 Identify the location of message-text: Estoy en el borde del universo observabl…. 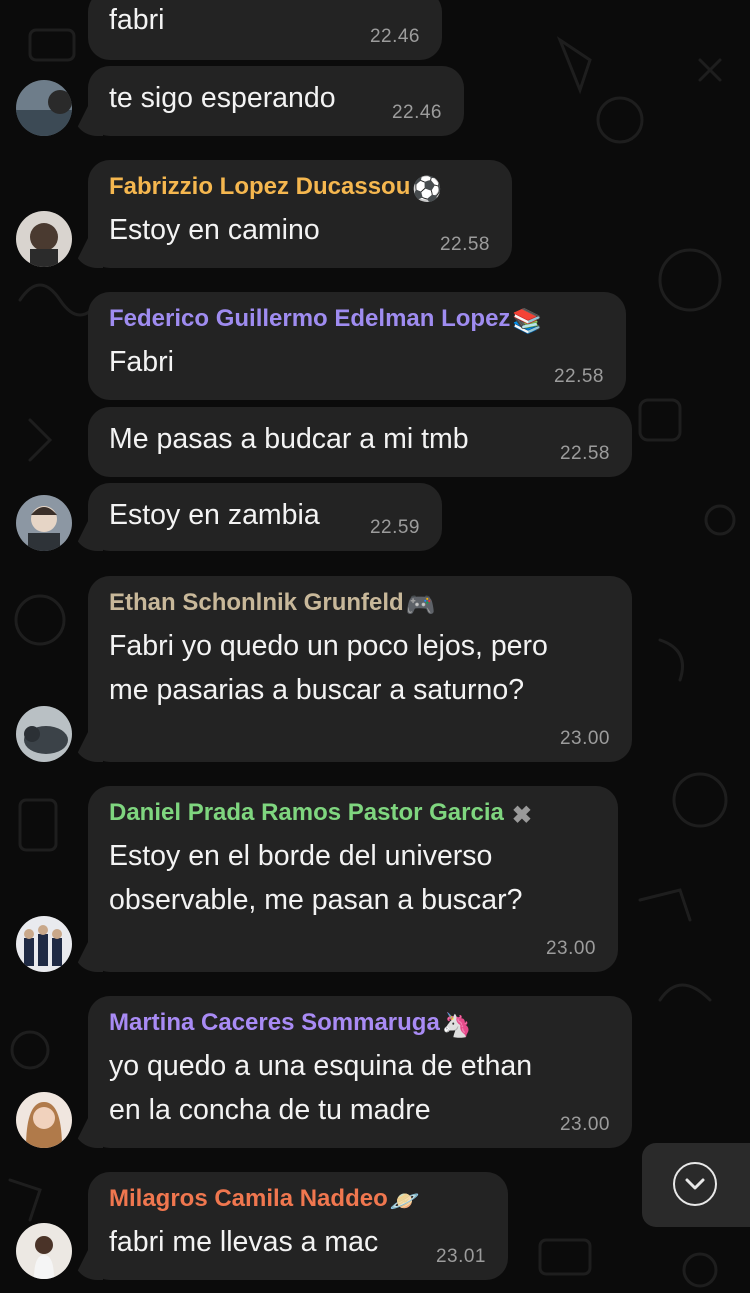
(316, 878).